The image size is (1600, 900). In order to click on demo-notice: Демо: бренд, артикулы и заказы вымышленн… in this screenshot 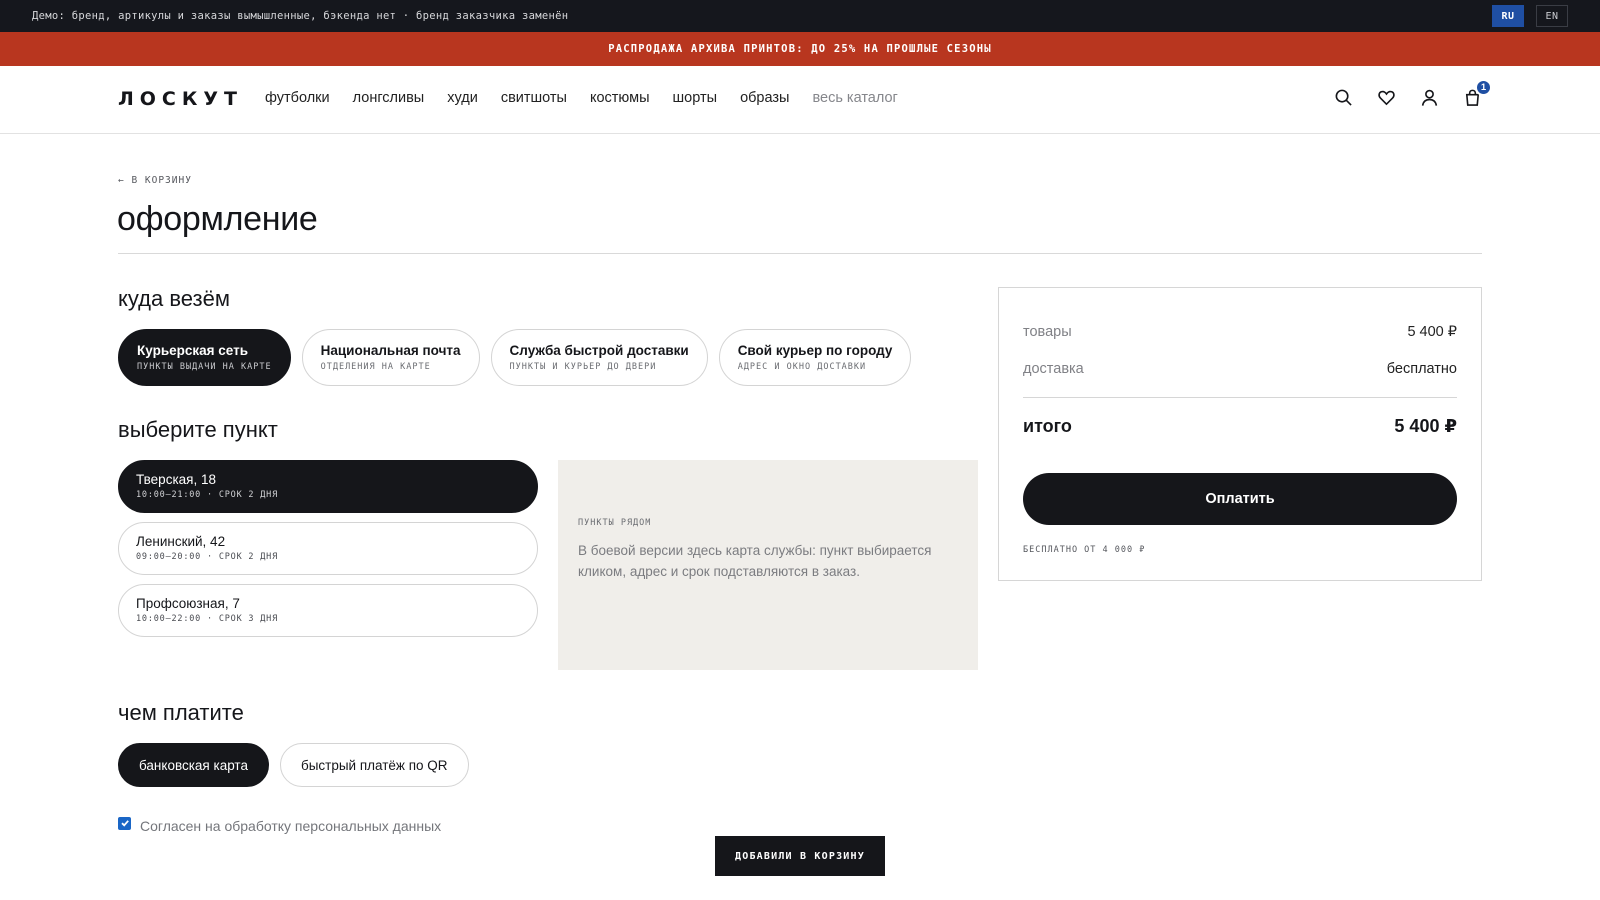, I will do `click(300, 16)`.